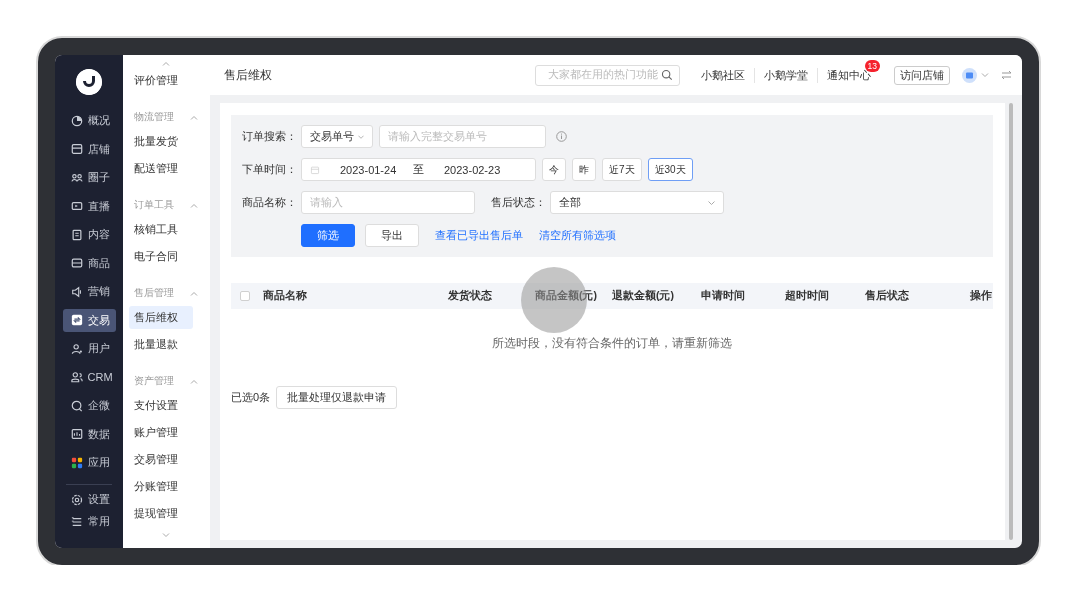  Describe the element at coordinates (89, 177) in the screenshot. I see `nav-item: 圈子` at that location.